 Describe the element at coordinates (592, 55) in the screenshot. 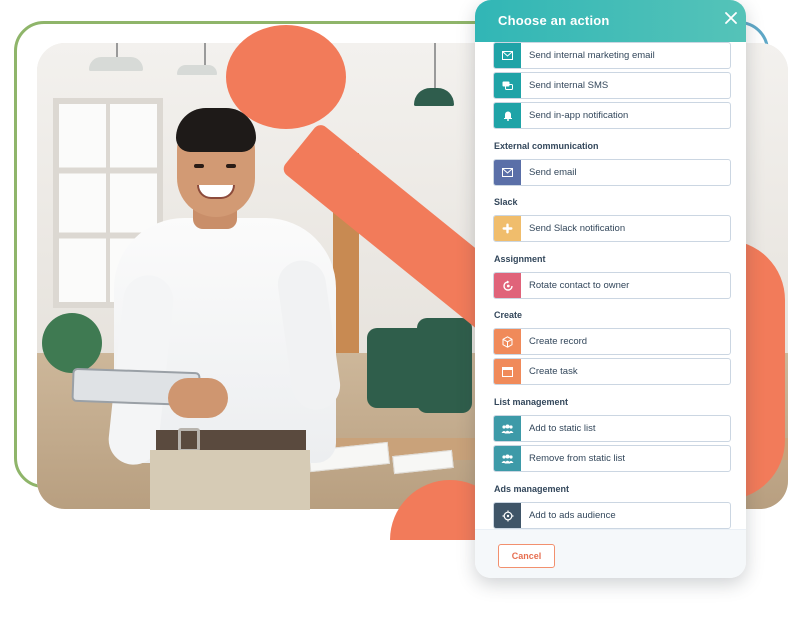

I see `action-label: Send internal marketing email` at that location.